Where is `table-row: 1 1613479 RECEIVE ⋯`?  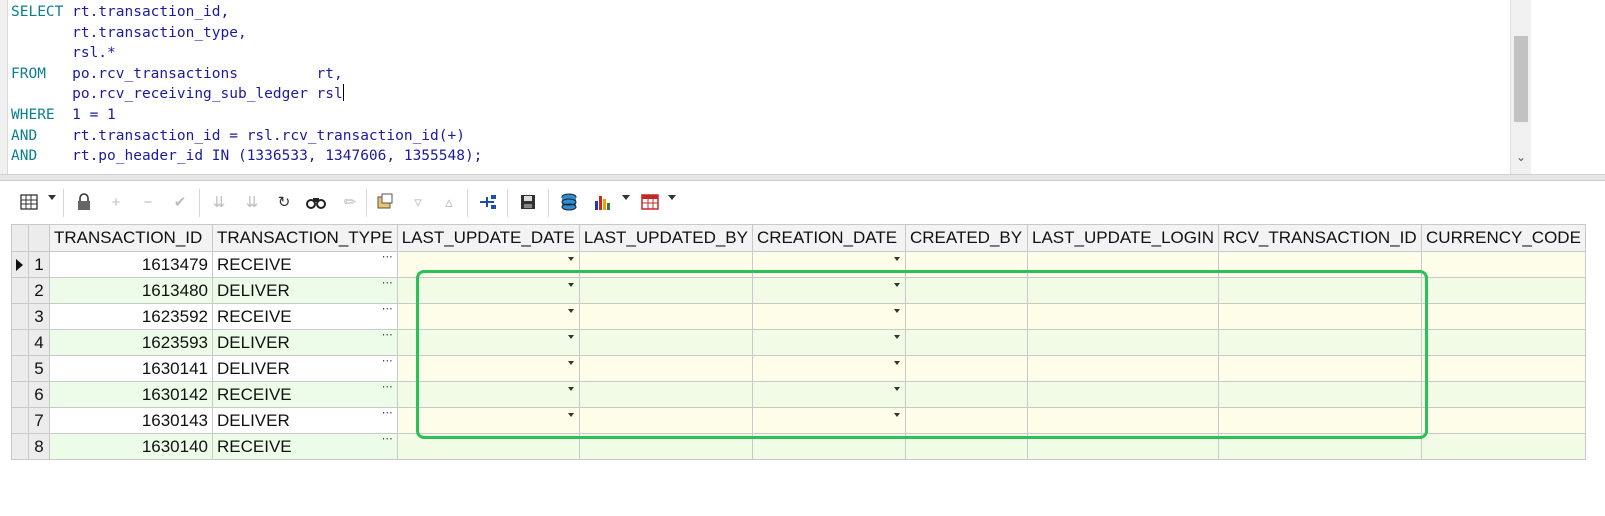 table-row: 1 1613479 RECEIVE ⋯ is located at coordinates (798, 264).